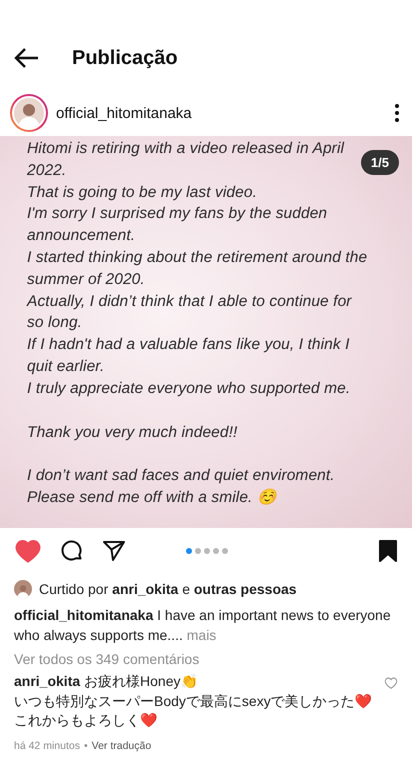 This screenshot has height=768, width=412. I want to click on image-text-line: I'm sorry I surprised my fans by the sudden, so click(177, 214).